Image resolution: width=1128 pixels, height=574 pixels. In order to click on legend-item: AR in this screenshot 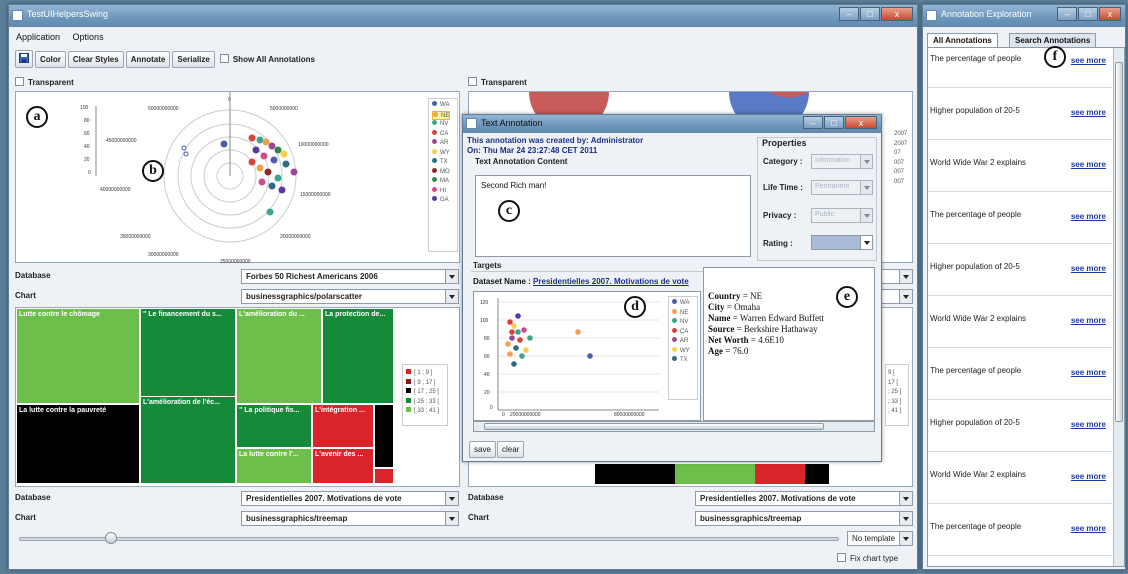, I will do `click(681, 342)`.